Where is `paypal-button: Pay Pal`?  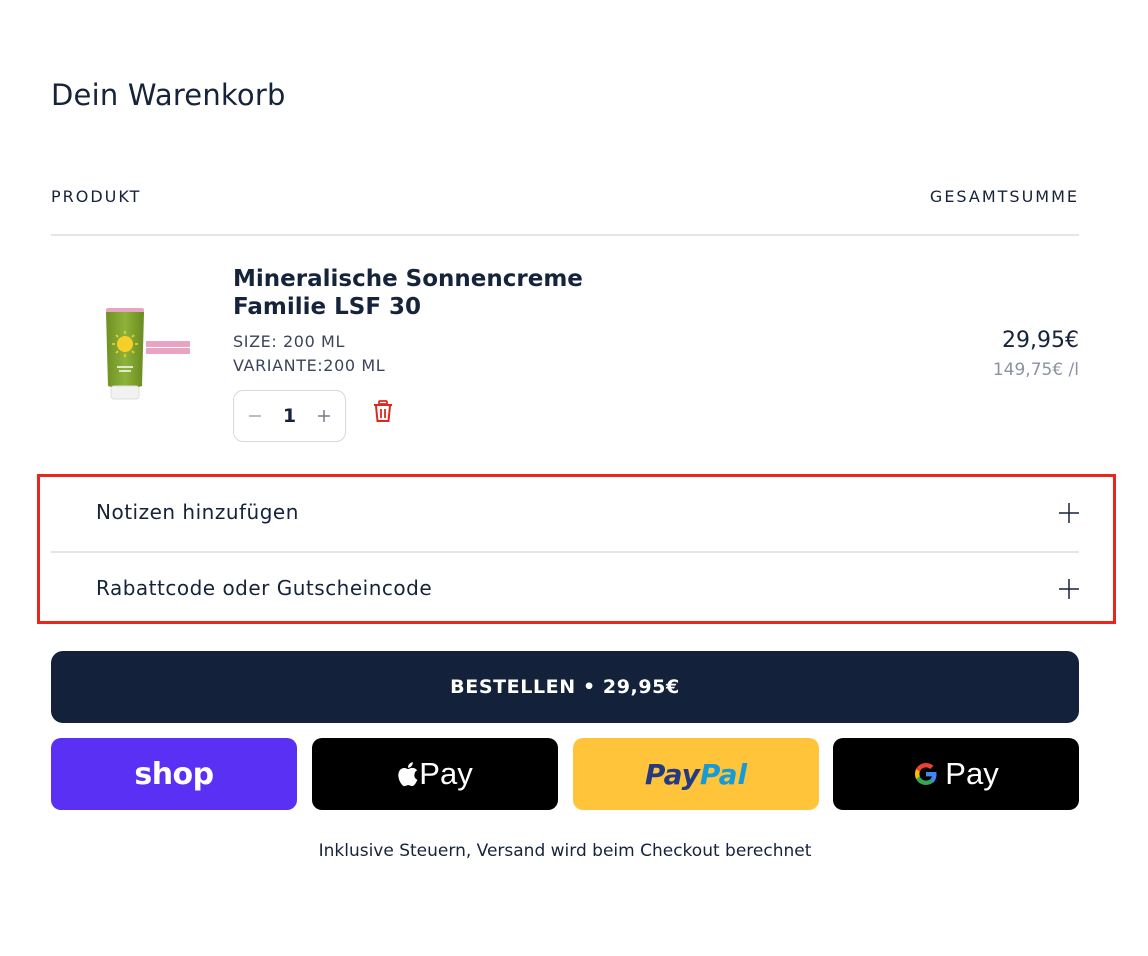 paypal-button: Pay Pal is located at coordinates (696, 774).